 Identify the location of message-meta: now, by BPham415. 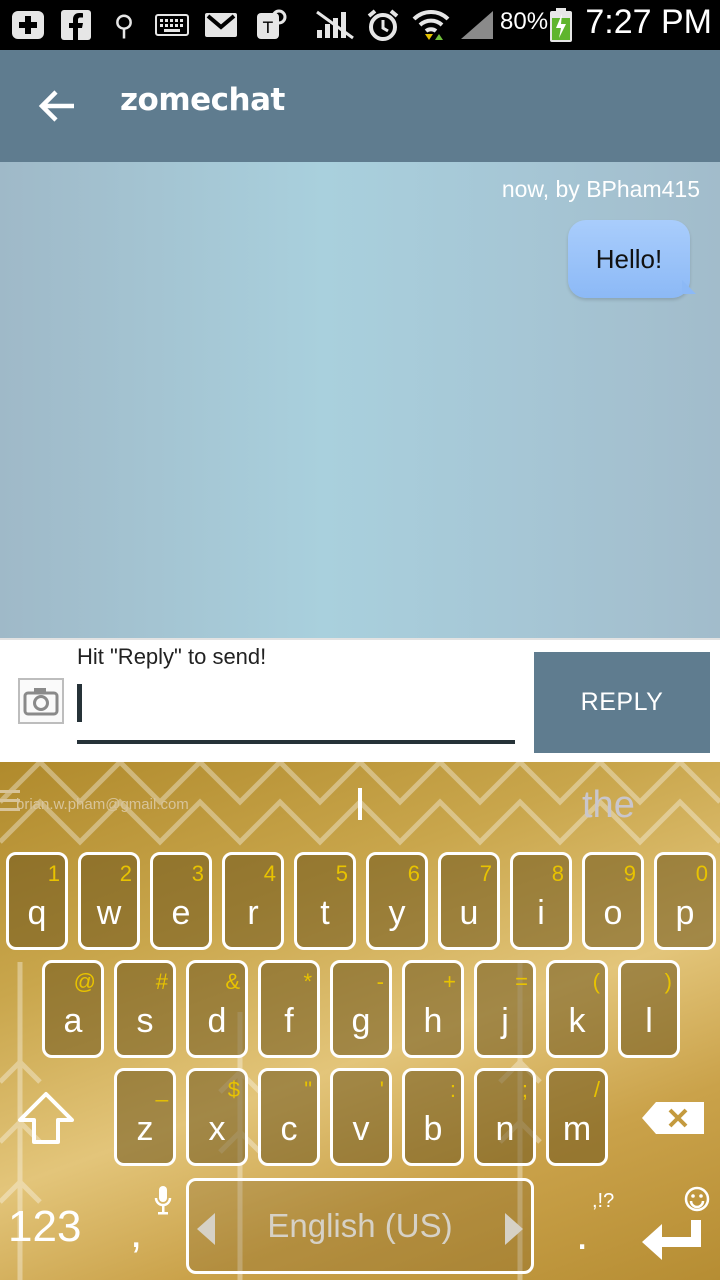
(600, 189).